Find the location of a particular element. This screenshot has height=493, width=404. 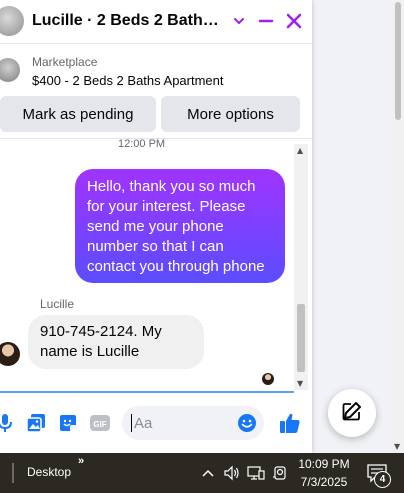

text-caret is located at coordinates (131, 423).